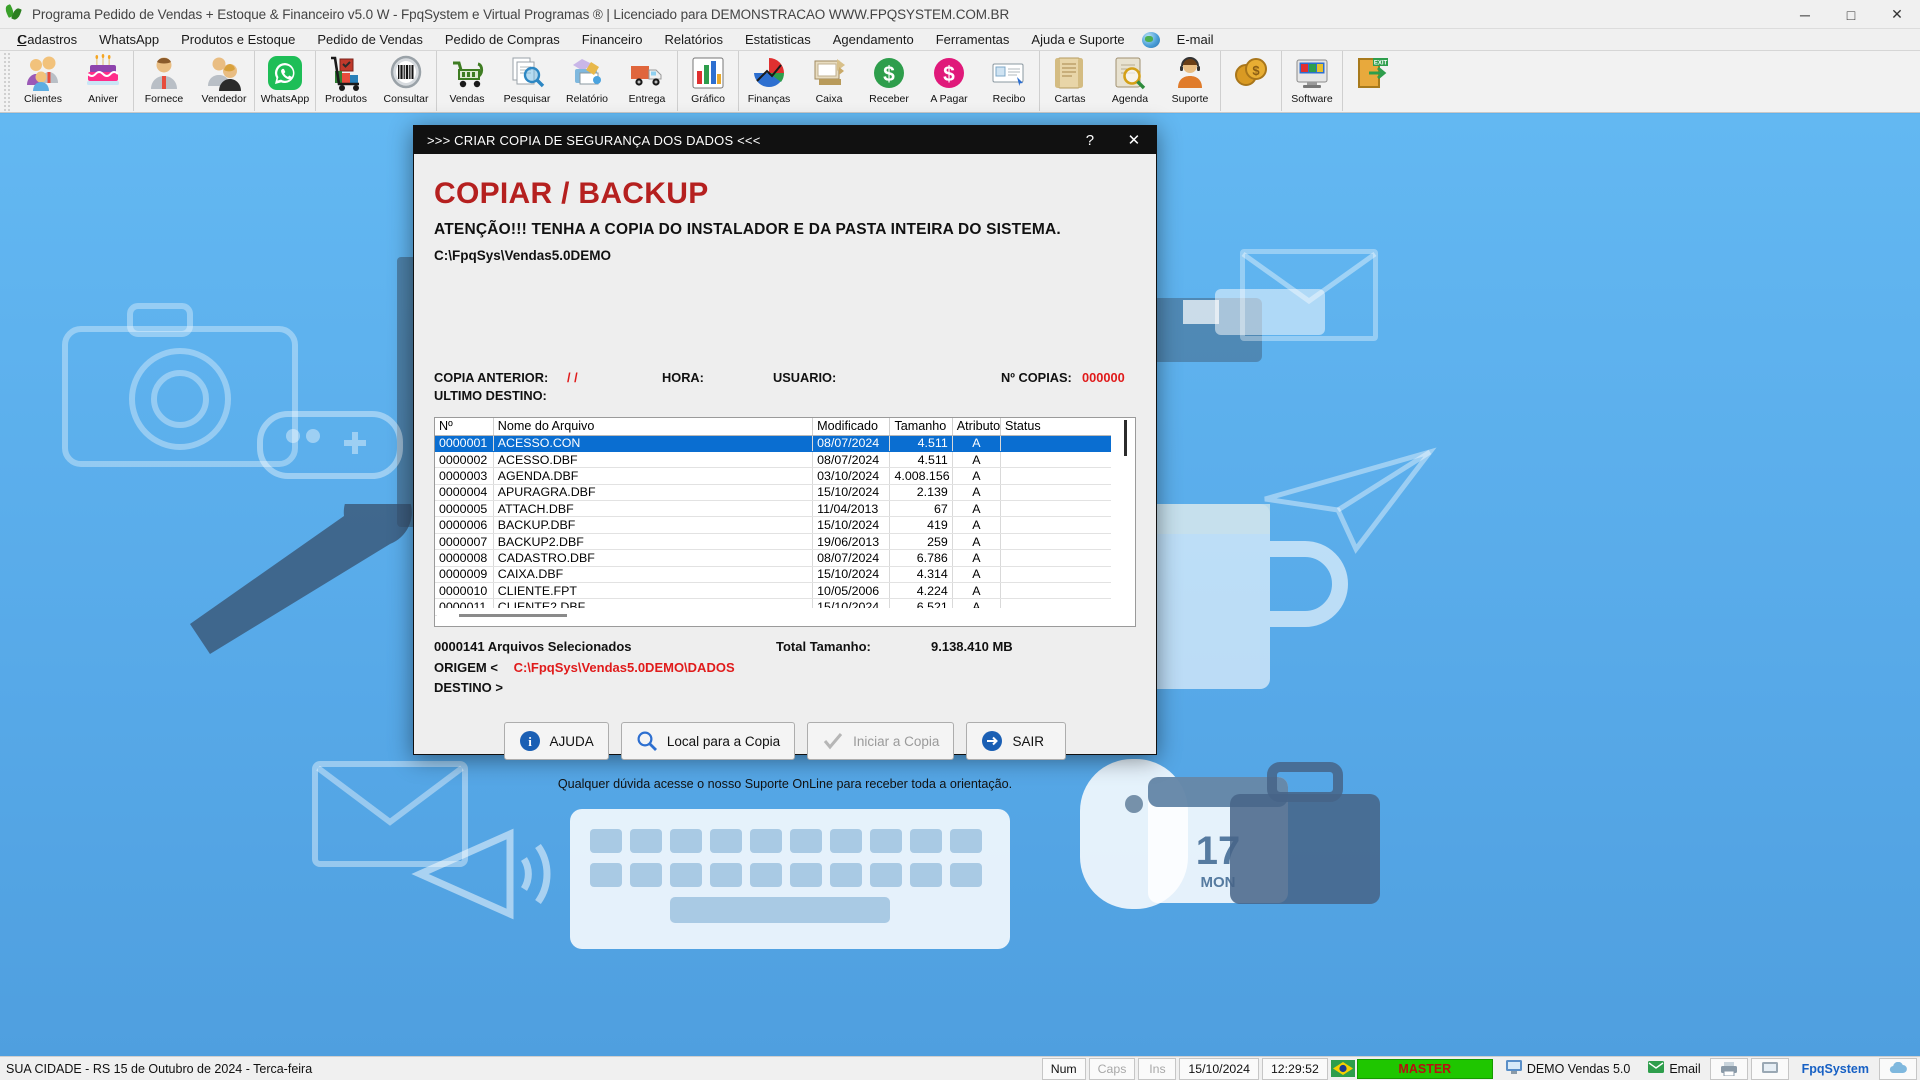  Describe the element at coordinates (1373, 81) in the screenshot. I see `toolbar-button-sair: EXIT` at that location.